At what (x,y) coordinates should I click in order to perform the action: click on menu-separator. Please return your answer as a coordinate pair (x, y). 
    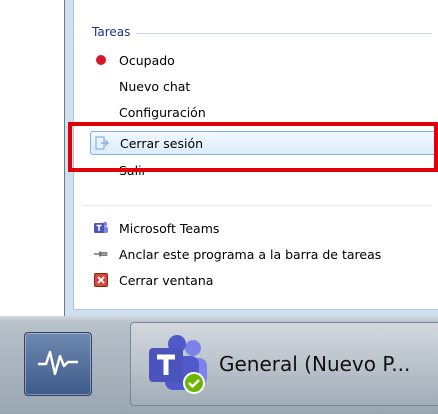
    Looking at the image, I should click on (257, 205).